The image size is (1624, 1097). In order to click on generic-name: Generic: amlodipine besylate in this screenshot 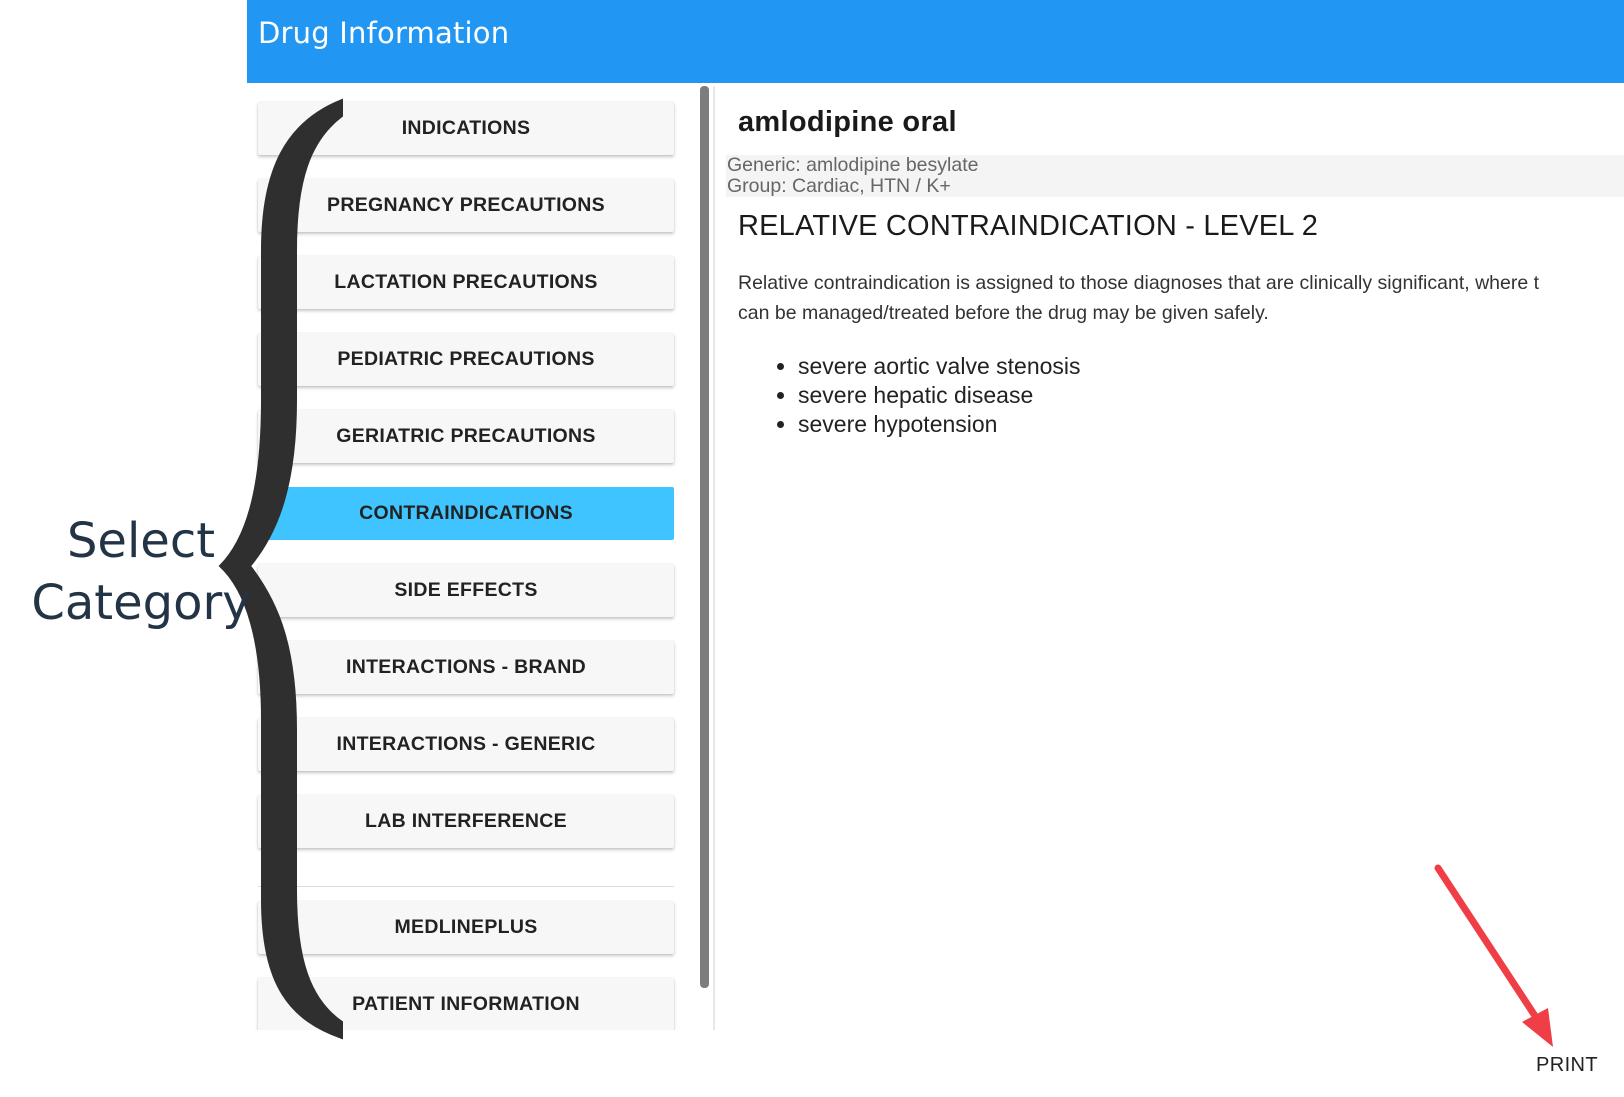, I will do `click(853, 165)`.